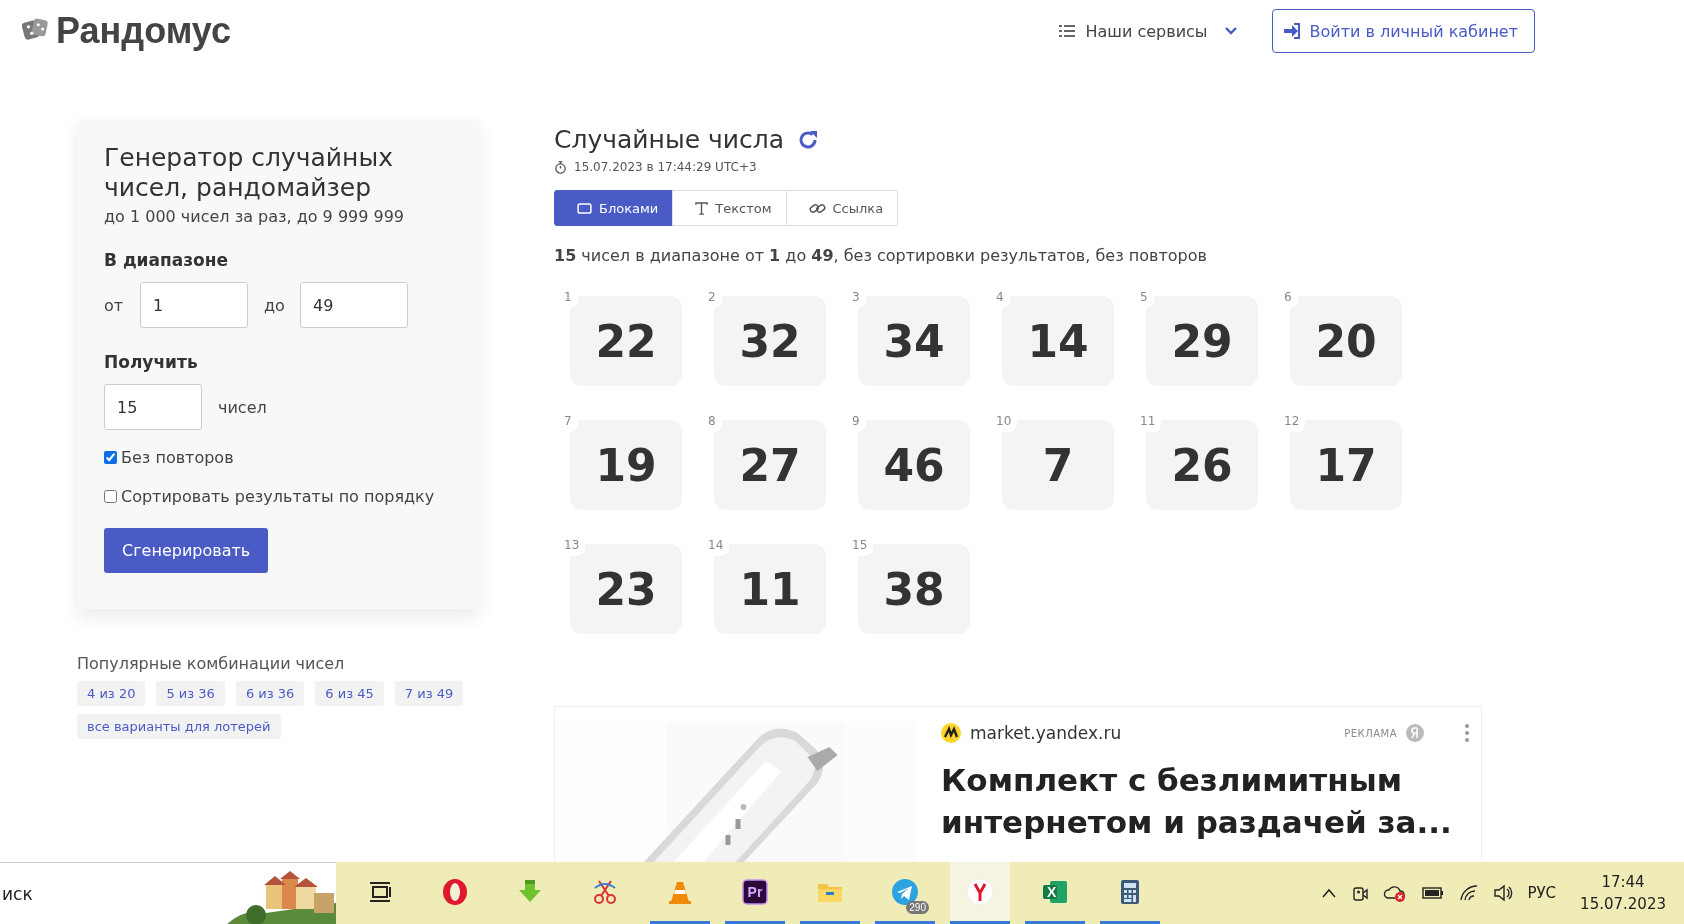 The image size is (1684, 924). I want to click on checkbox-label: Без повторов, so click(177, 457).